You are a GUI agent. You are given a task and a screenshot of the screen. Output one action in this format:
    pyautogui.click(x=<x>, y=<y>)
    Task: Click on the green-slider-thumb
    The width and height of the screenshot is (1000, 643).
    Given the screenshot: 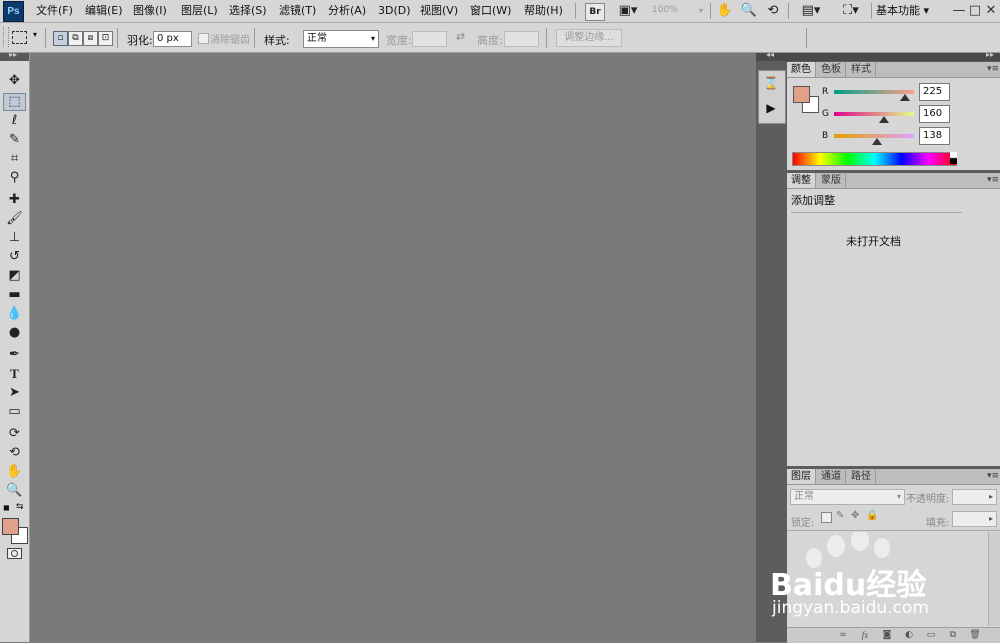 What is the action you would take?
    pyautogui.click(x=884, y=119)
    